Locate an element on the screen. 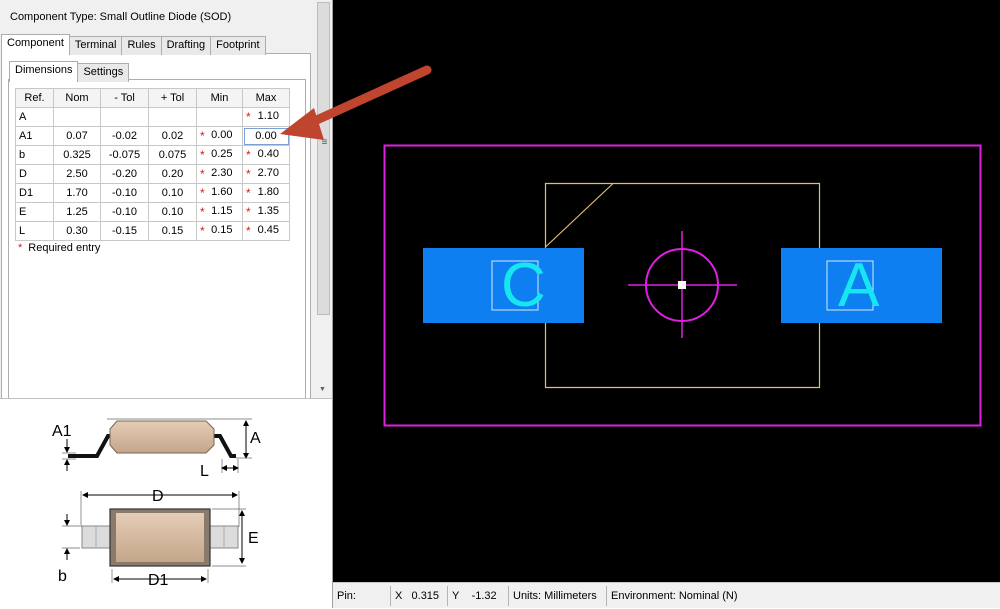 This screenshot has height=609, width=1000. scroll-grip-icon: ≡ is located at coordinates (324, 142).